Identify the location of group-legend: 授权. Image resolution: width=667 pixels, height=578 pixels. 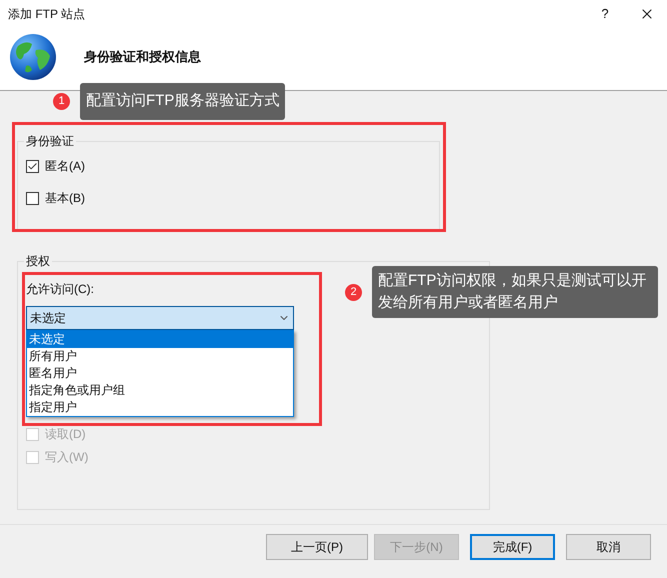
(38, 261).